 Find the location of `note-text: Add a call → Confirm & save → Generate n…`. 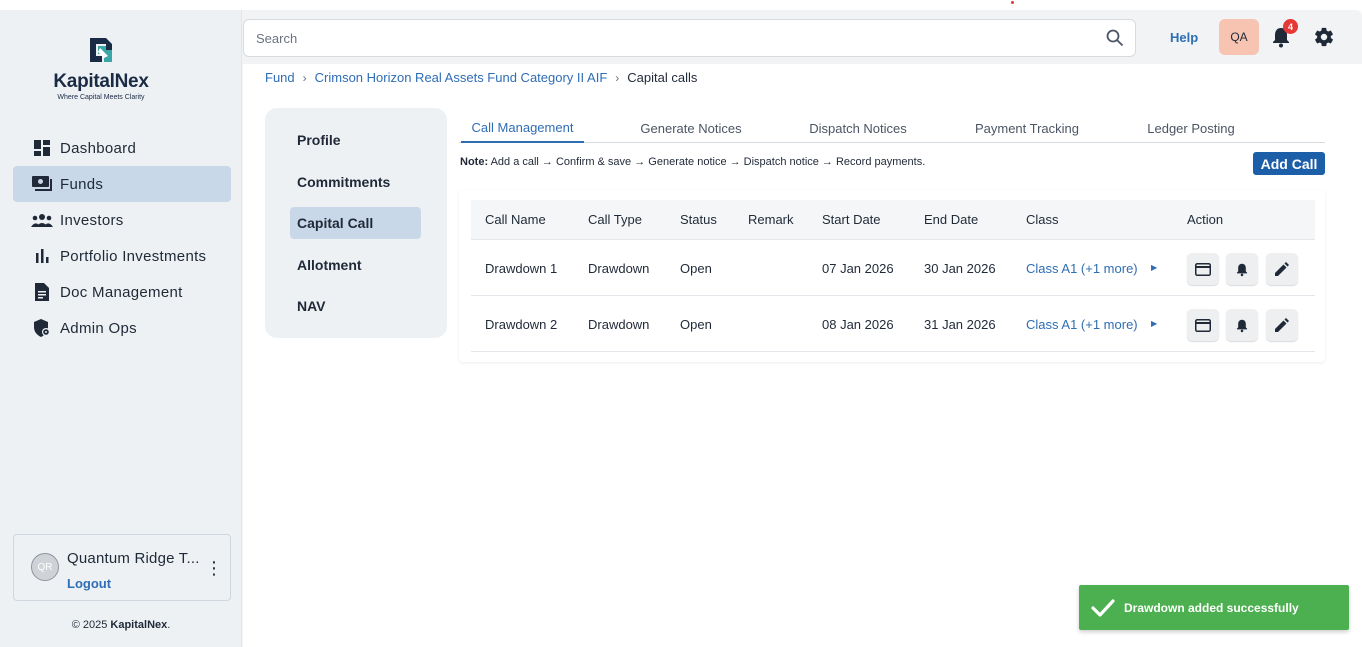

note-text: Add a call → Confirm & save → Generate n… is located at coordinates (708, 162).